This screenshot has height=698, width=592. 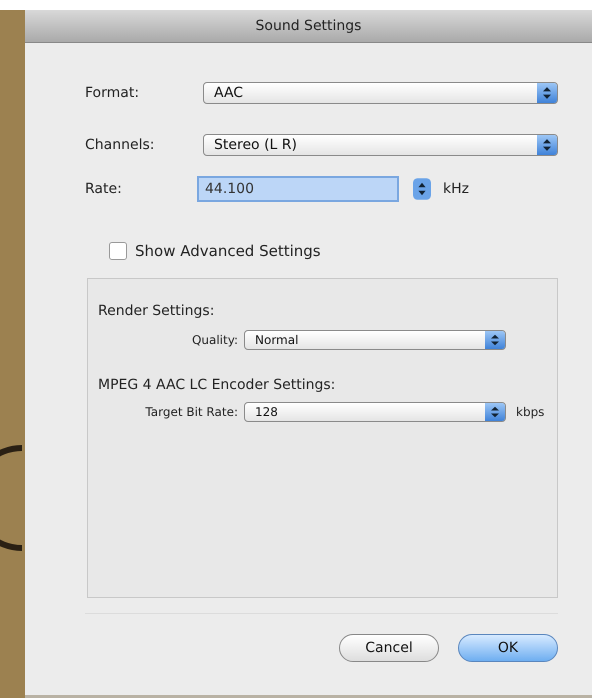 What do you see at coordinates (375, 412) in the screenshot?
I see `popup-menu: 128` at bounding box center [375, 412].